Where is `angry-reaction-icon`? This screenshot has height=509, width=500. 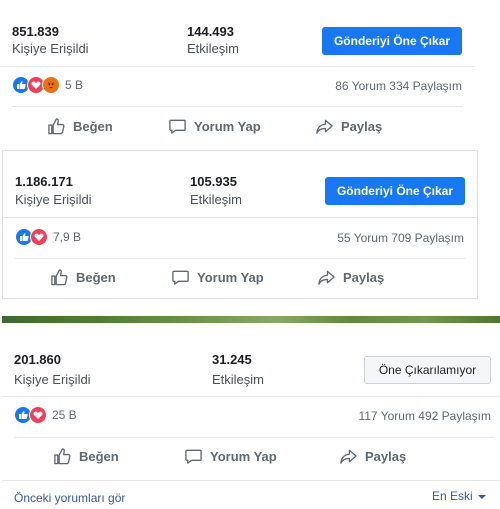 angry-reaction-icon is located at coordinates (51, 85).